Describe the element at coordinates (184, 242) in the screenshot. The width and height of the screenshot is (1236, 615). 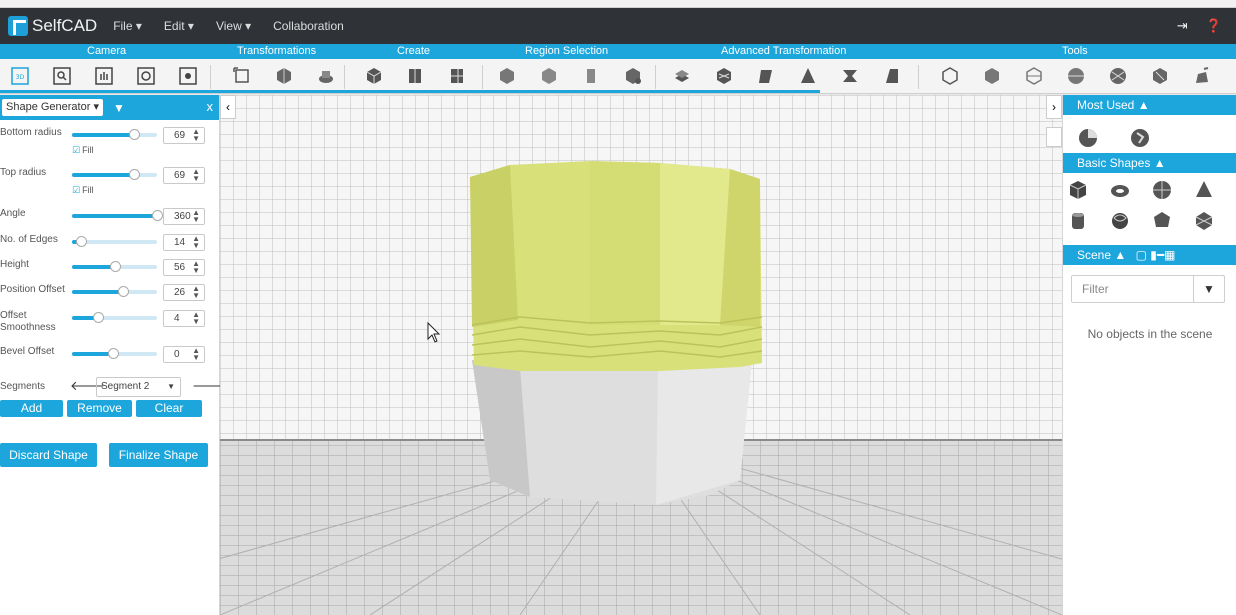
I see `param-number-input: 14 ▲ ▼` at that location.